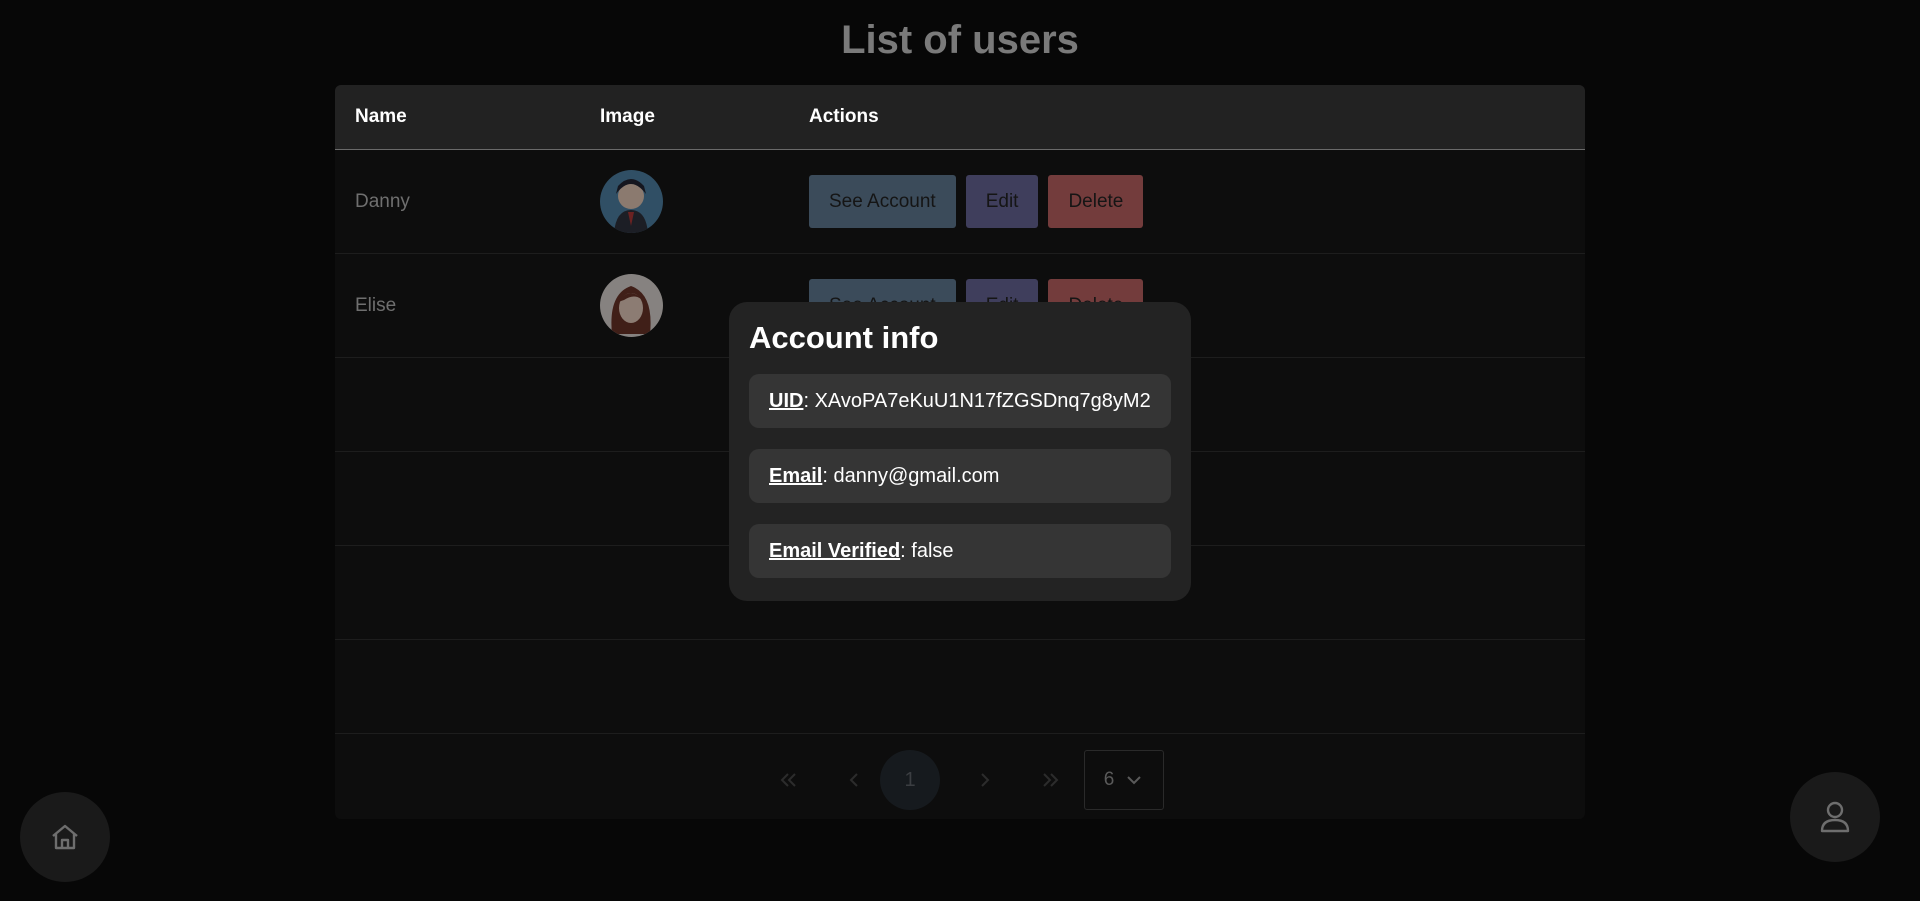  I want to click on home-button, so click(65, 837).